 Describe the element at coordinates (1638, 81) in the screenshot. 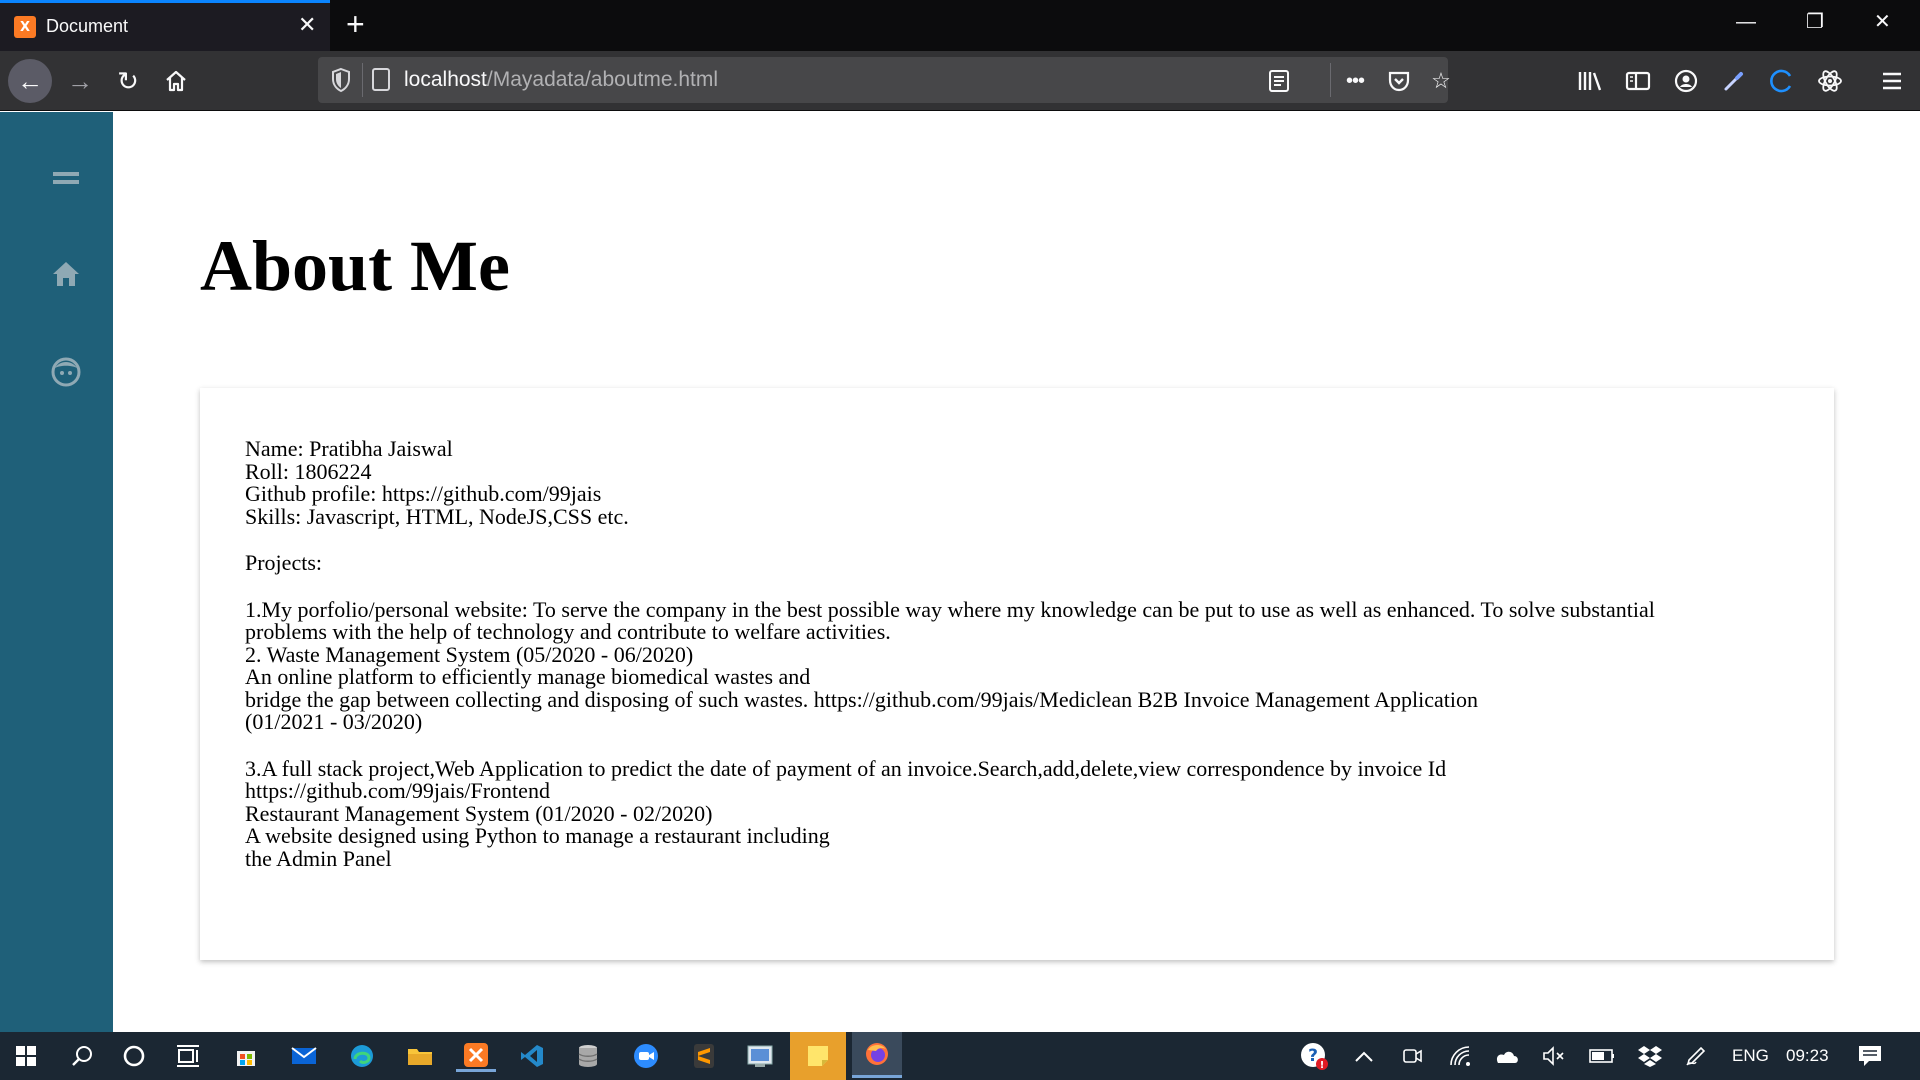

I see `sidebar-toggle-icon` at that location.